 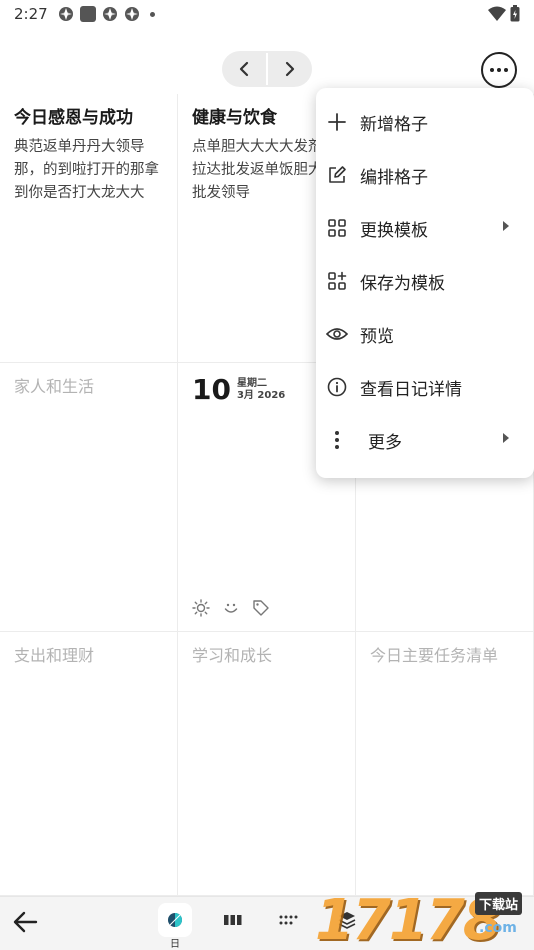 I want to click on menu-item-more: 更多, so click(x=425, y=440).